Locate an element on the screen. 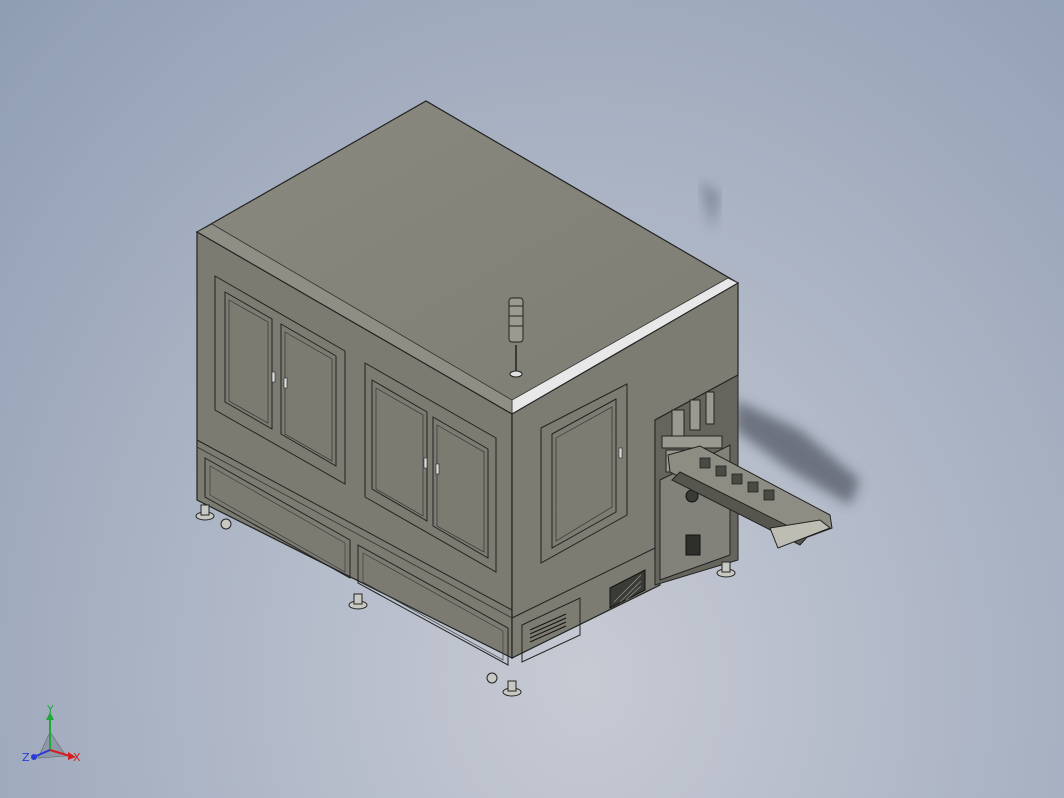  z-axis-label: Z is located at coordinates (26, 757).